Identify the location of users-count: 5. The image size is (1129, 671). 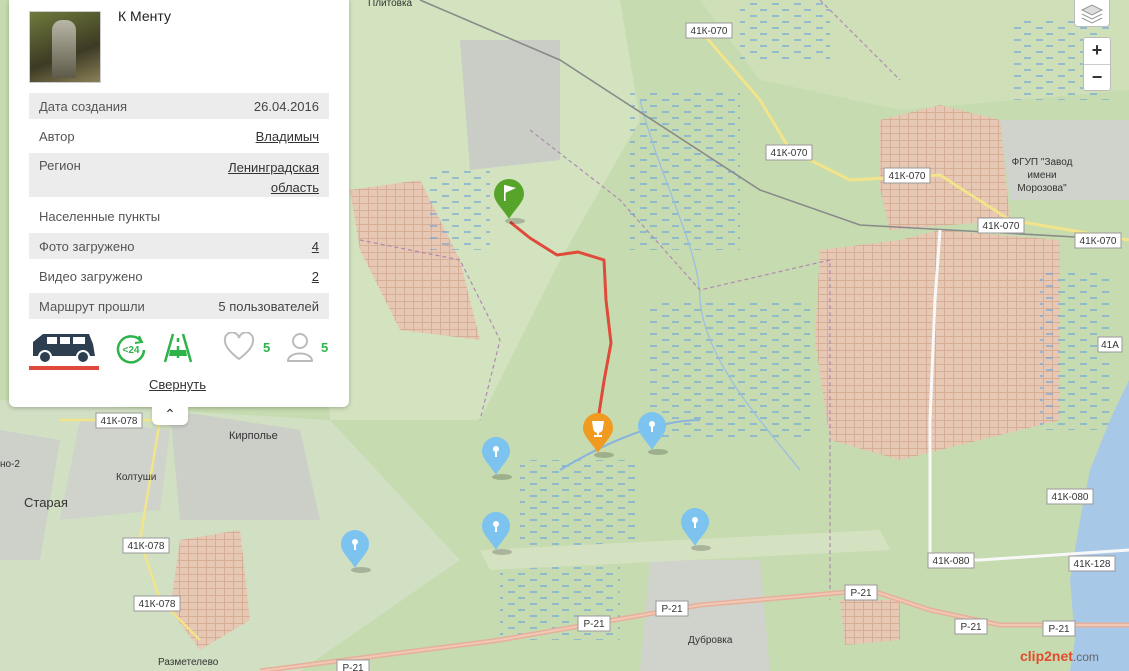
(325, 347).